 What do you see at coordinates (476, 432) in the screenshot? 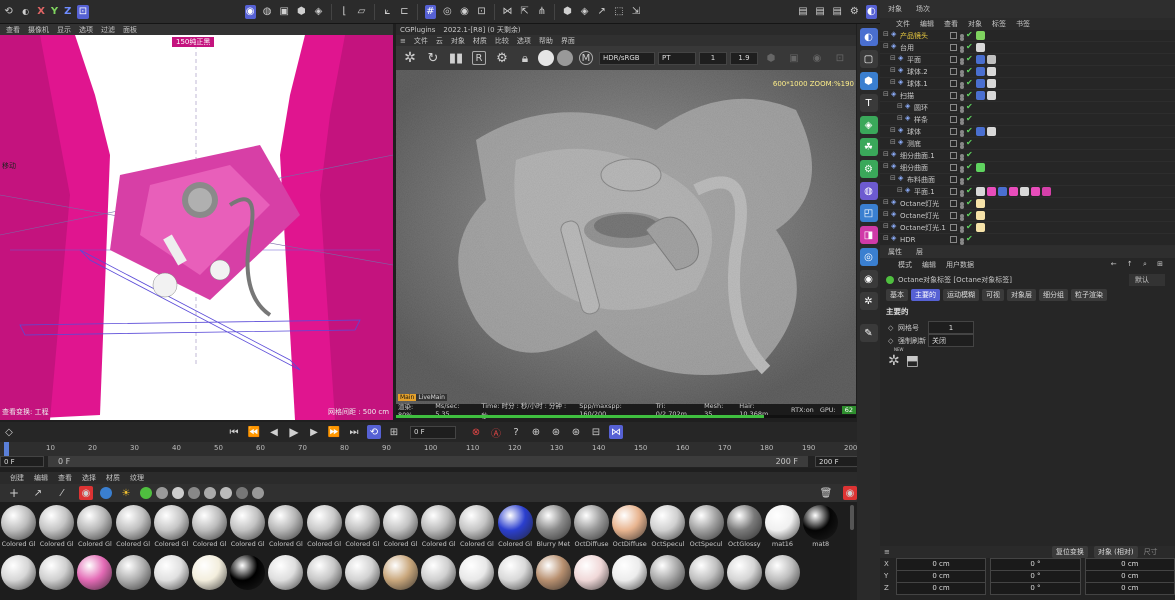
I see `record-icon: ⊗` at bounding box center [476, 432].